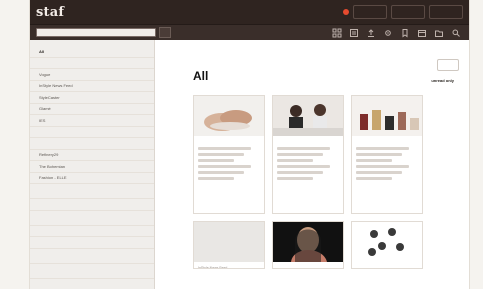 The image size is (483, 289). What do you see at coordinates (249, 12) in the screenshot?
I see `top-navigation: staf` at bounding box center [249, 12].